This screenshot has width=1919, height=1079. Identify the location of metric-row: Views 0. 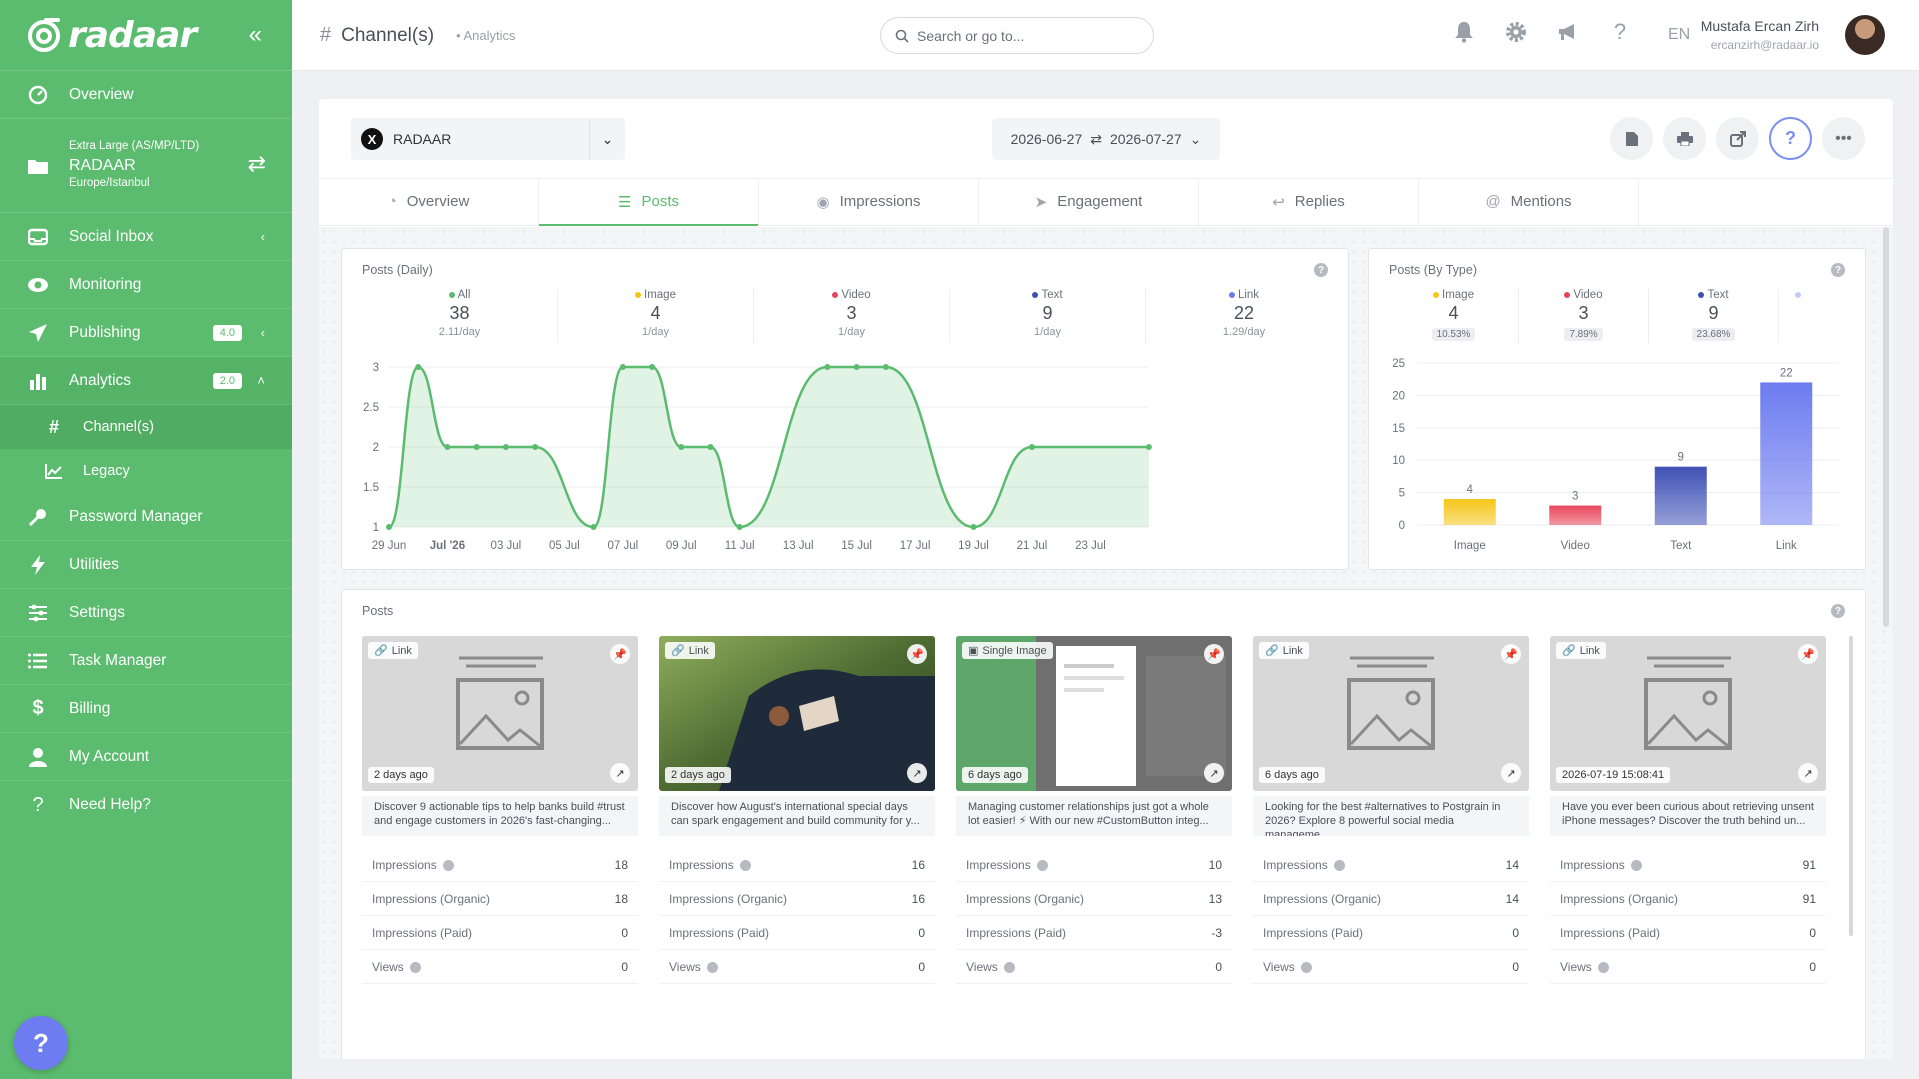
(500, 967).